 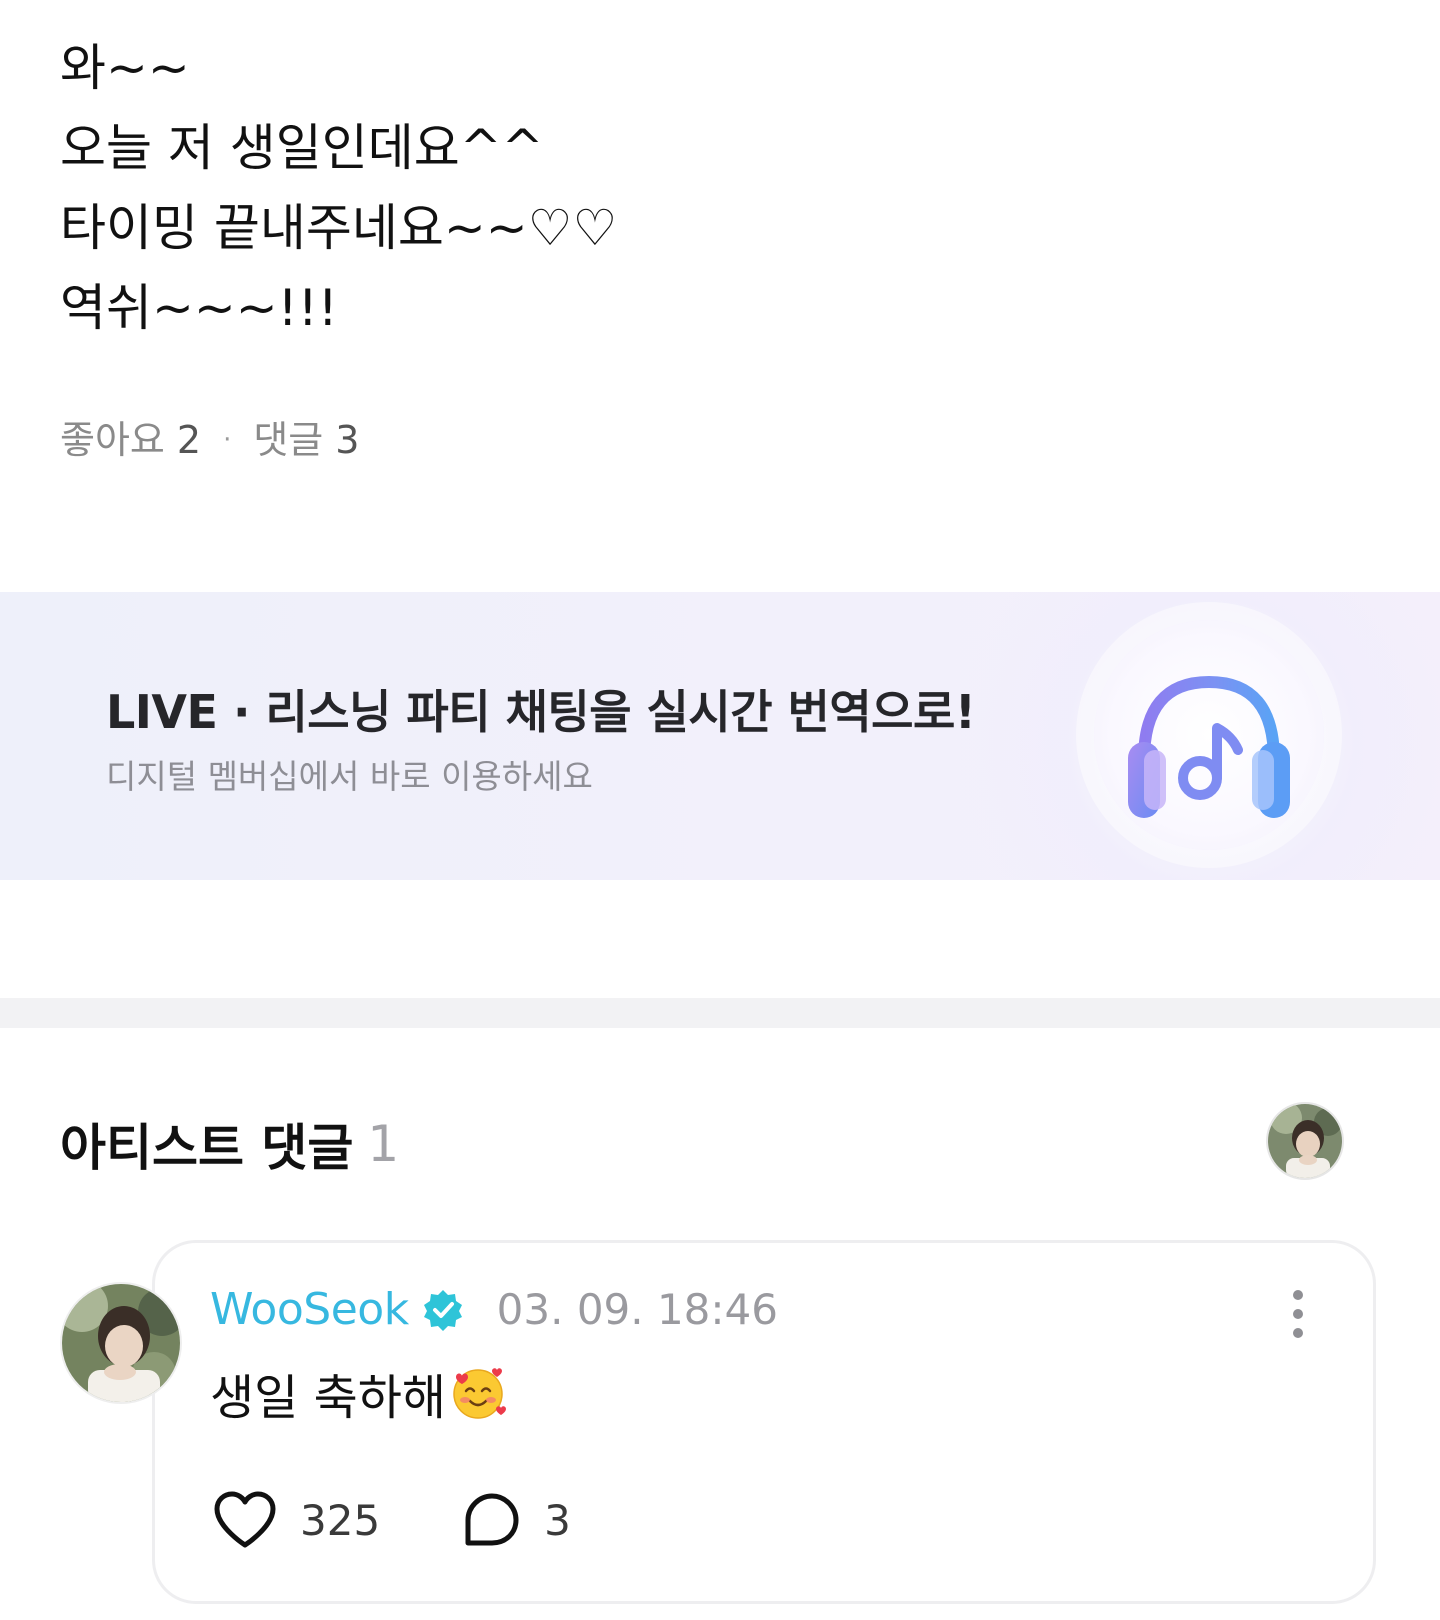 What do you see at coordinates (443, 1310) in the screenshot?
I see `verified-badge-icon` at bounding box center [443, 1310].